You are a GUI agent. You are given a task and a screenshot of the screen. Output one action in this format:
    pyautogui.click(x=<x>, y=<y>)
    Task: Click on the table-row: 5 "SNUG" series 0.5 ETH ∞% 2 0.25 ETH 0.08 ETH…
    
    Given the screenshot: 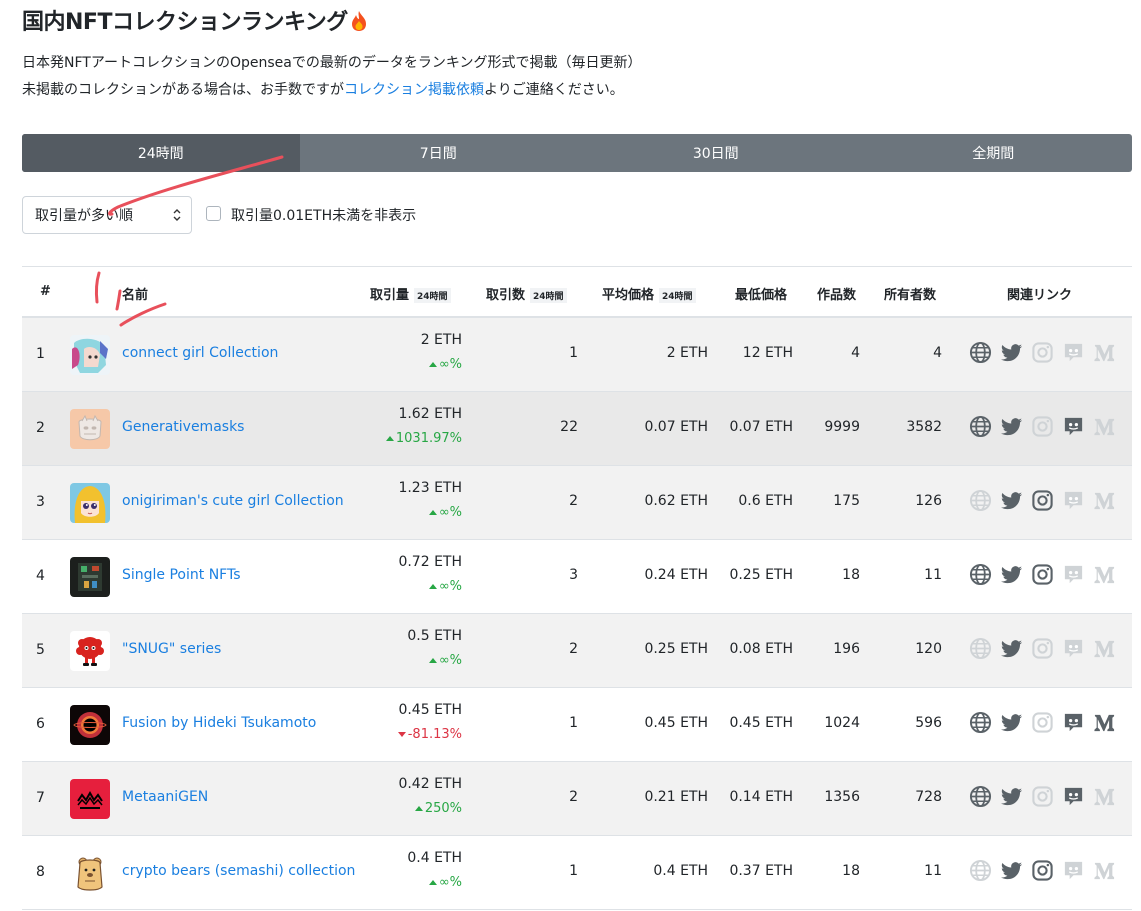 What is the action you would take?
    pyautogui.click(x=577, y=651)
    